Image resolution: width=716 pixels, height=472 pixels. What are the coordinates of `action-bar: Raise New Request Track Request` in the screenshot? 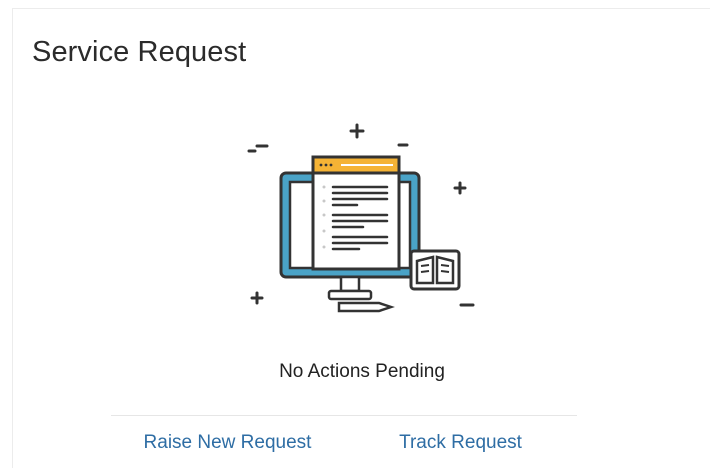 It's located at (344, 442).